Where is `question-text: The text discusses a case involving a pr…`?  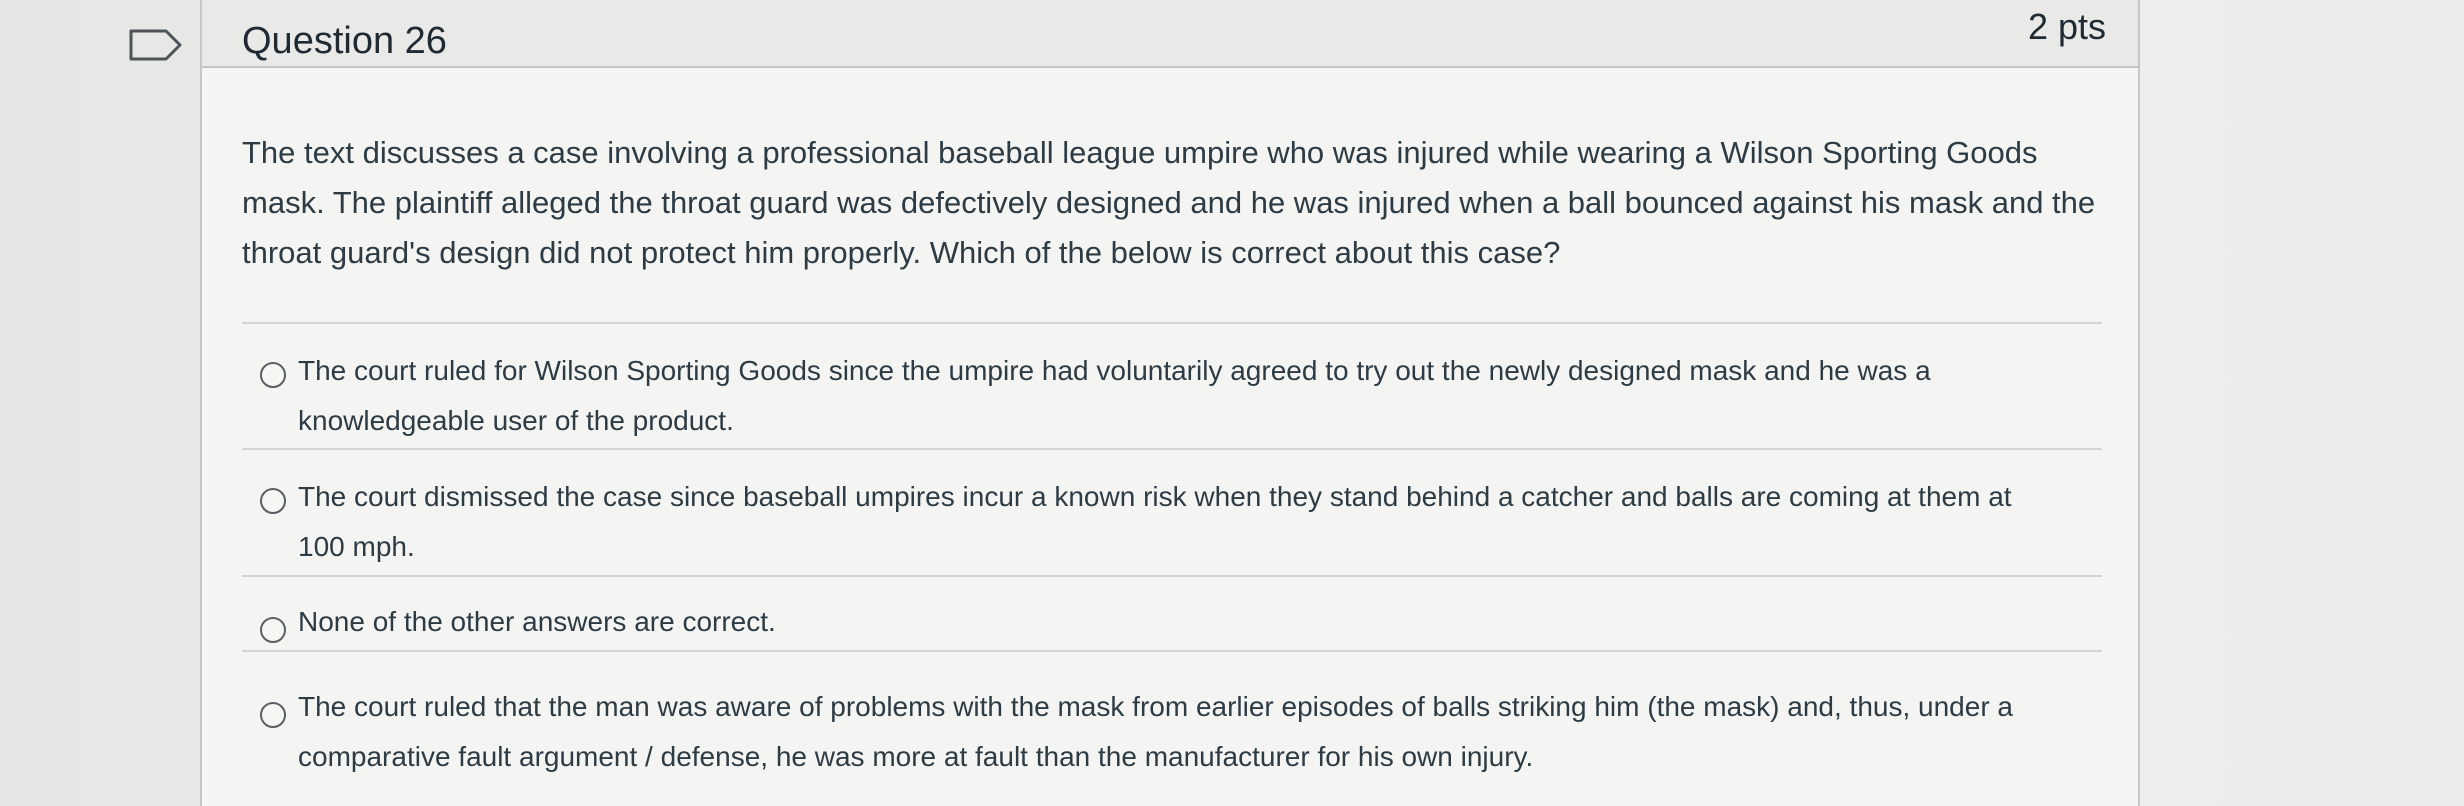 question-text: The text discusses a case involving a pr… is located at coordinates (1169, 202).